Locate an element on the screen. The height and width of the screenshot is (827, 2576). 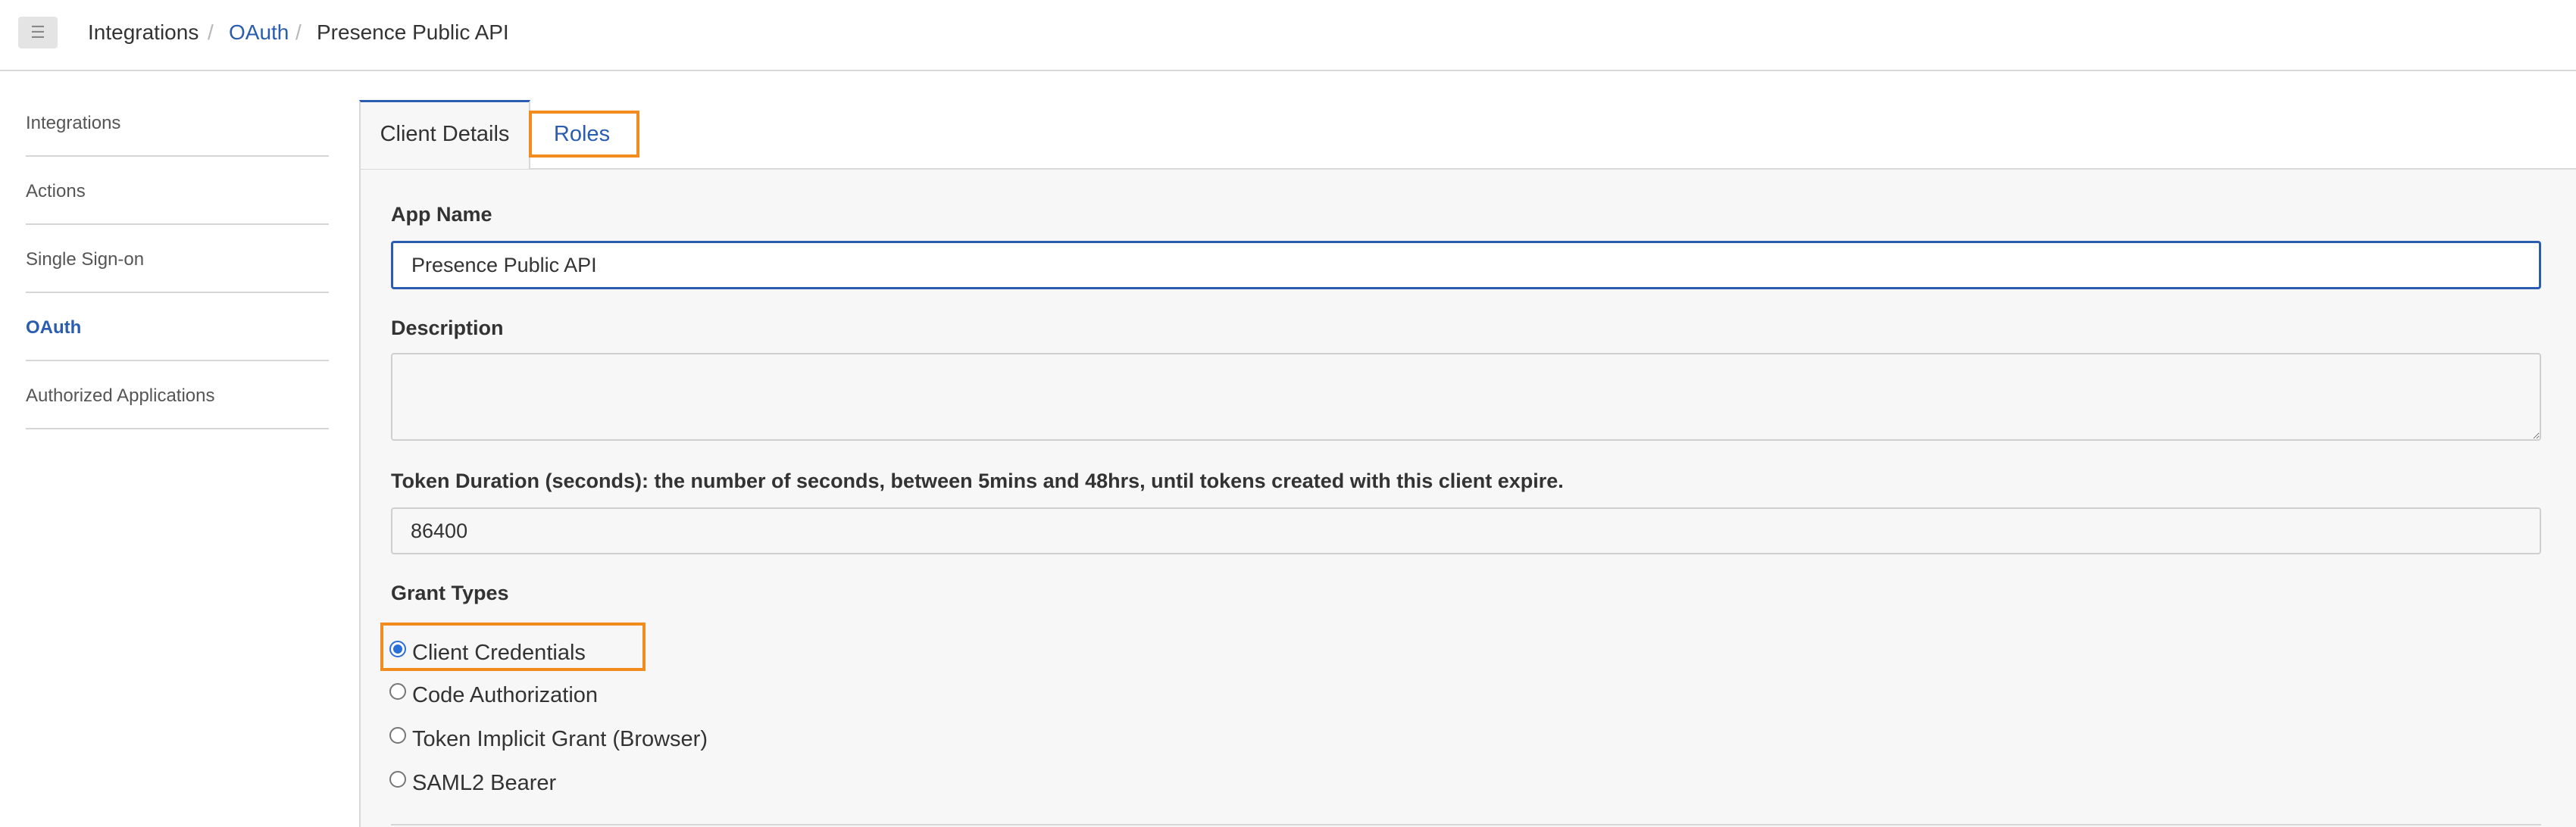
grant-type-token-implicit-grant: Token Implicit Grant (Browser) is located at coordinates (548, 739).